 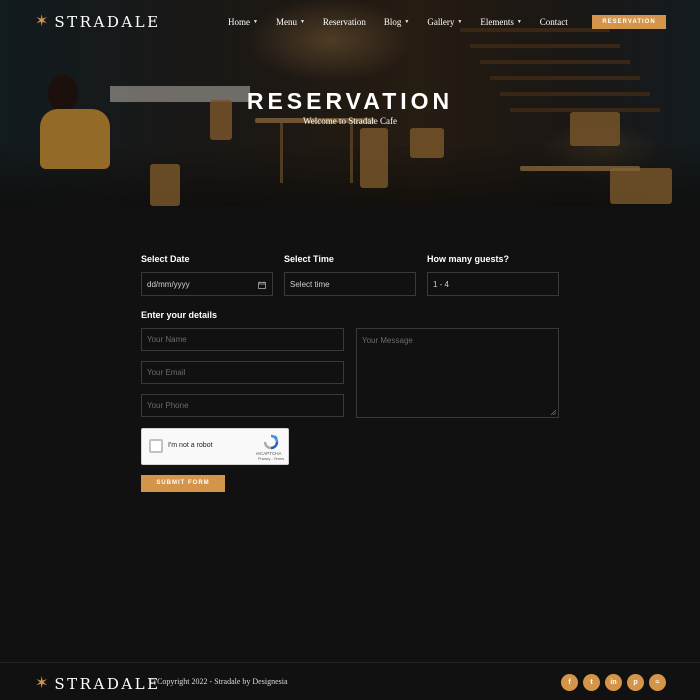 I want to click on guests-select: 1 - 4, so click(x=493, y=284).